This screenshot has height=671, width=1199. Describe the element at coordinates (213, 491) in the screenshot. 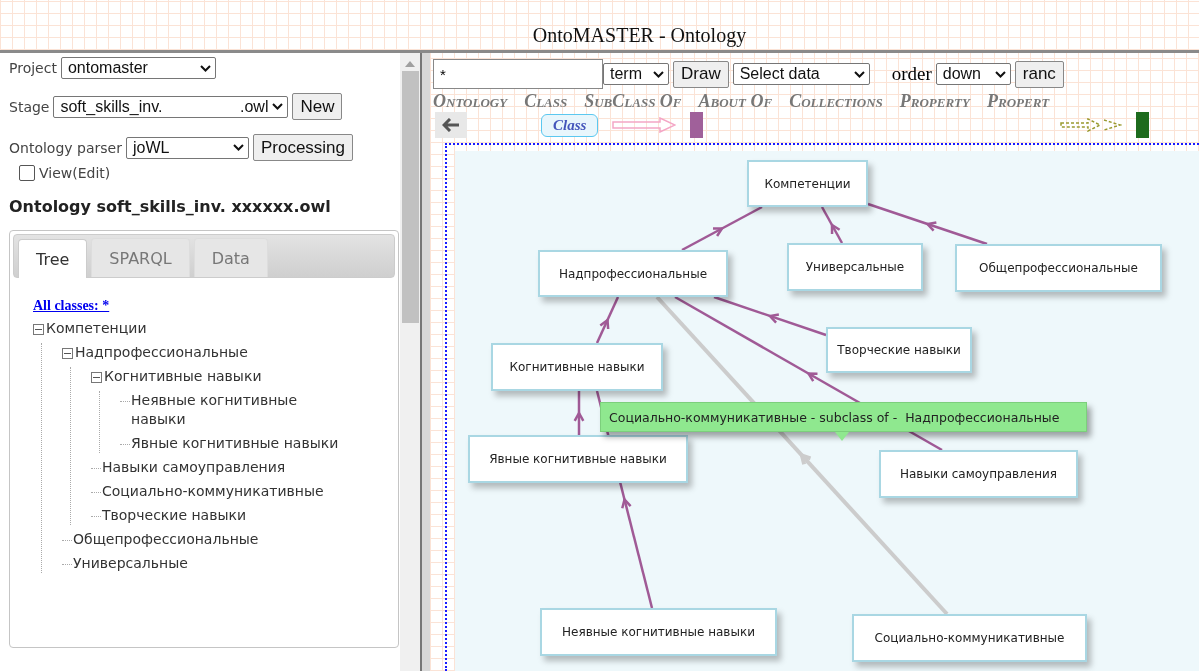

I see `tree-item: Социально-коммуникативные` at that location.